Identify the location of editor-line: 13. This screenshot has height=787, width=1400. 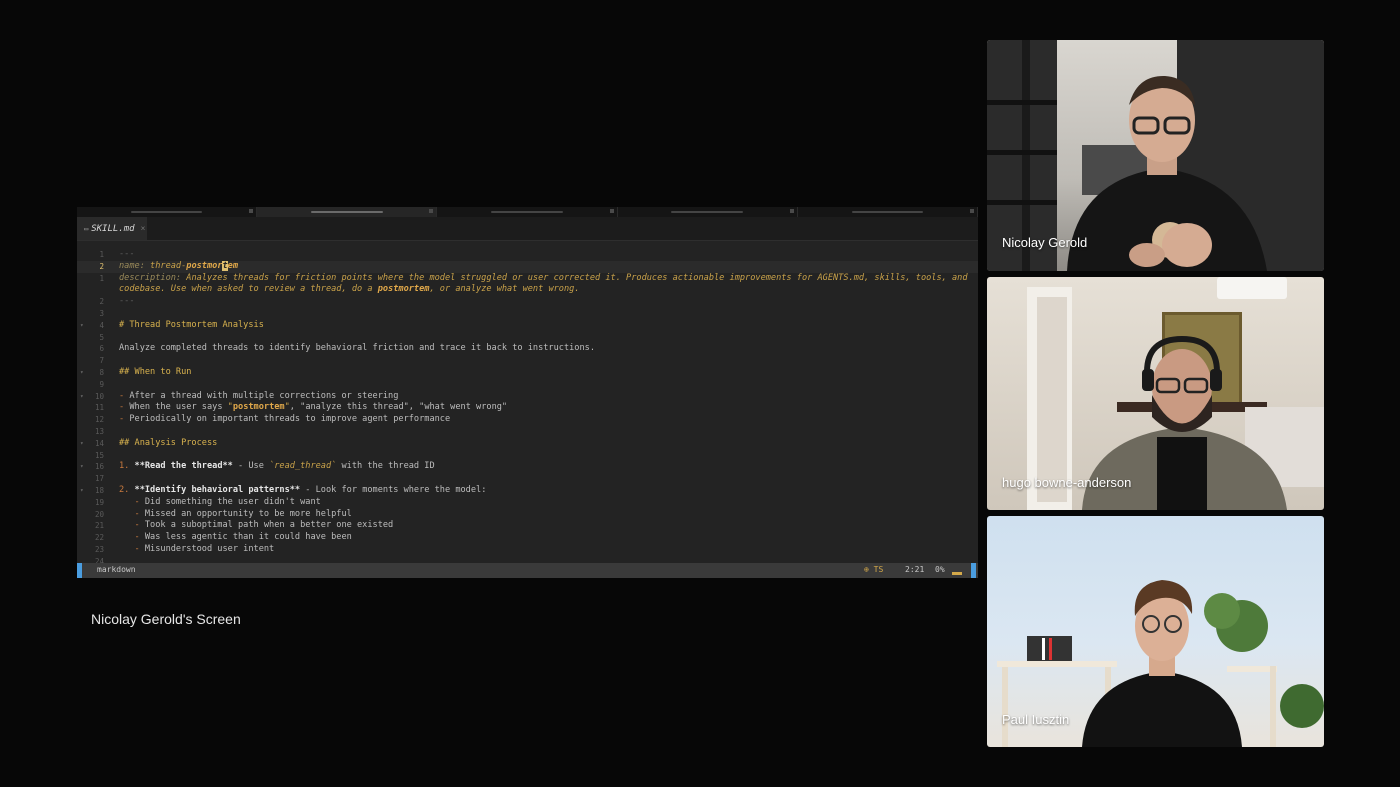
(527, 432).